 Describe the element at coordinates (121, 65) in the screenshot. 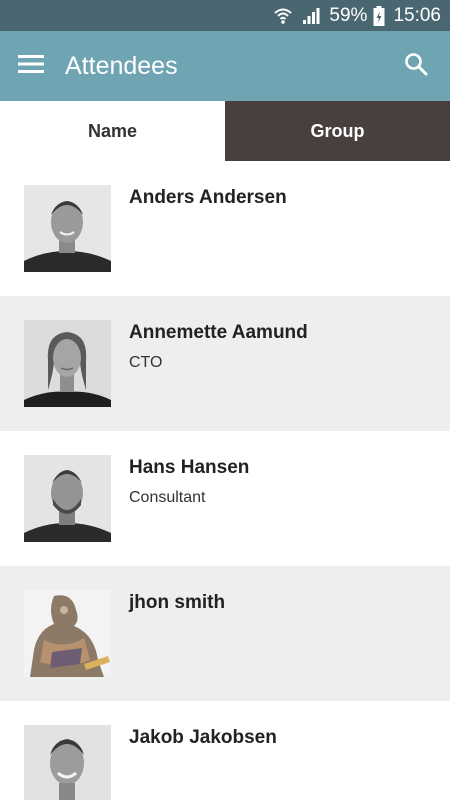

I see `page-title: Attendees` at that location.